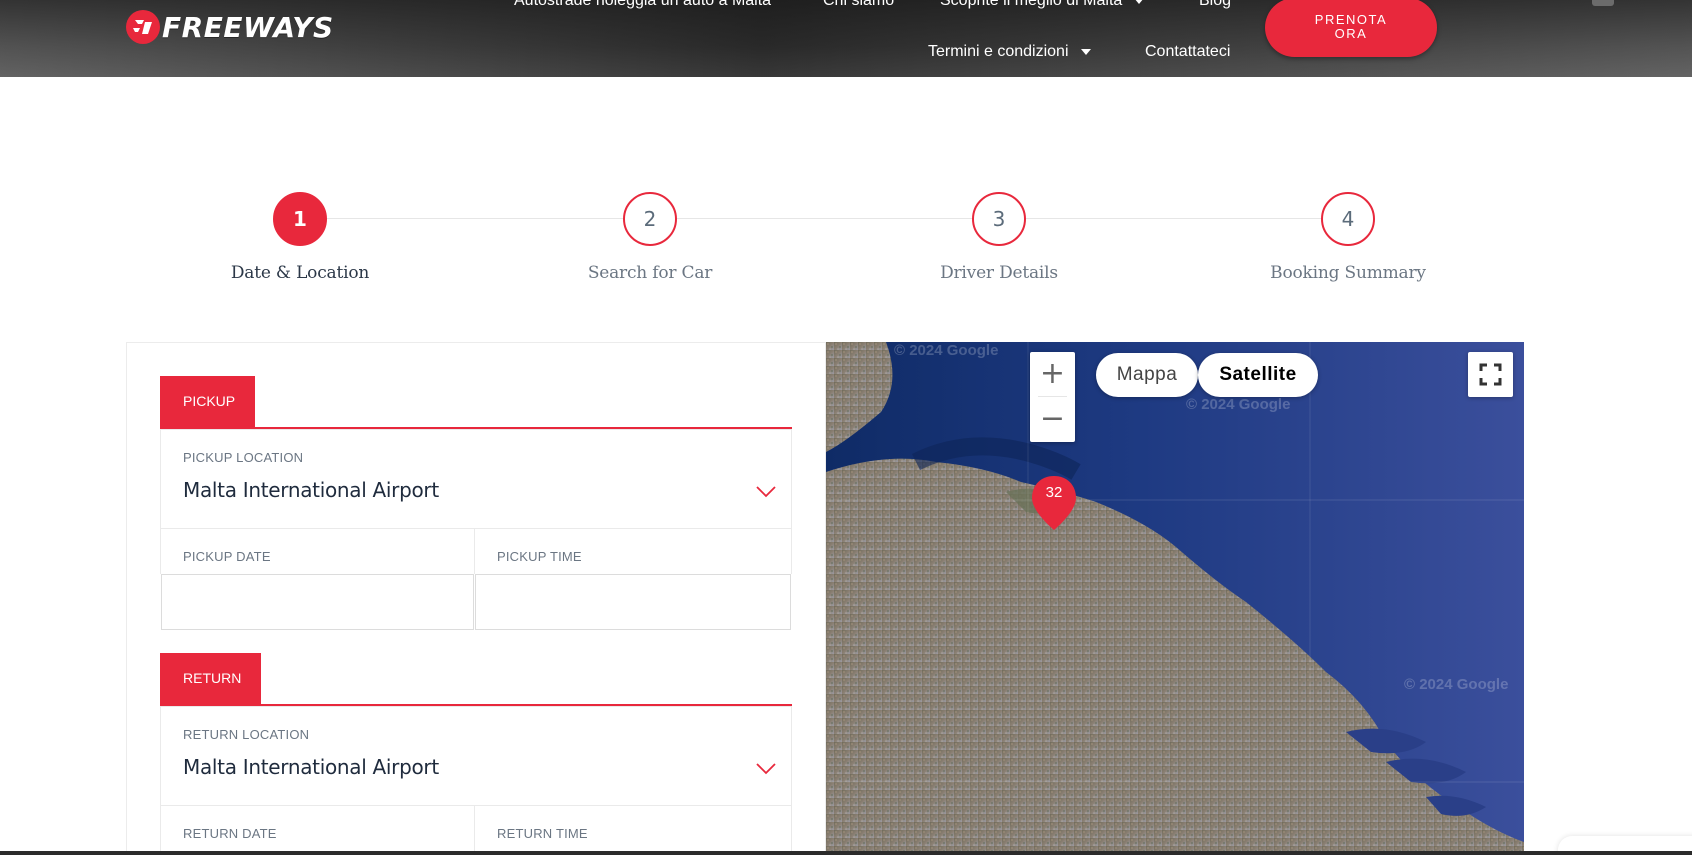  What do you see at coordinates (999, 273) in the screenshot?
I see `step-3-label: Driver Details` at bounding box center [999, 273].